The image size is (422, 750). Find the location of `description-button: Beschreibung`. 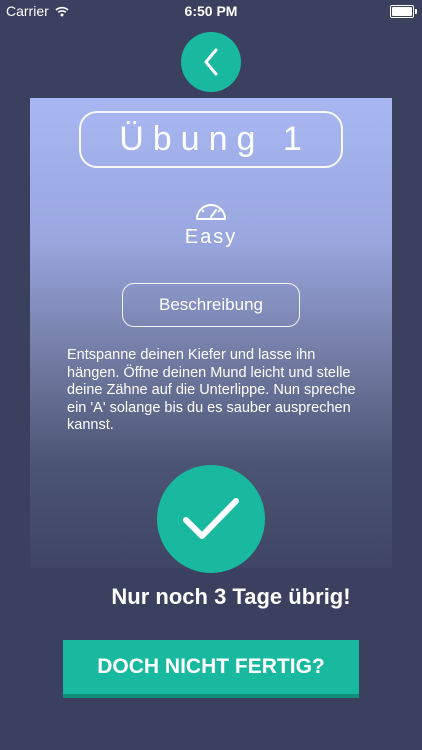

description-button: Beschreibung is located at coordinates (211, 305).